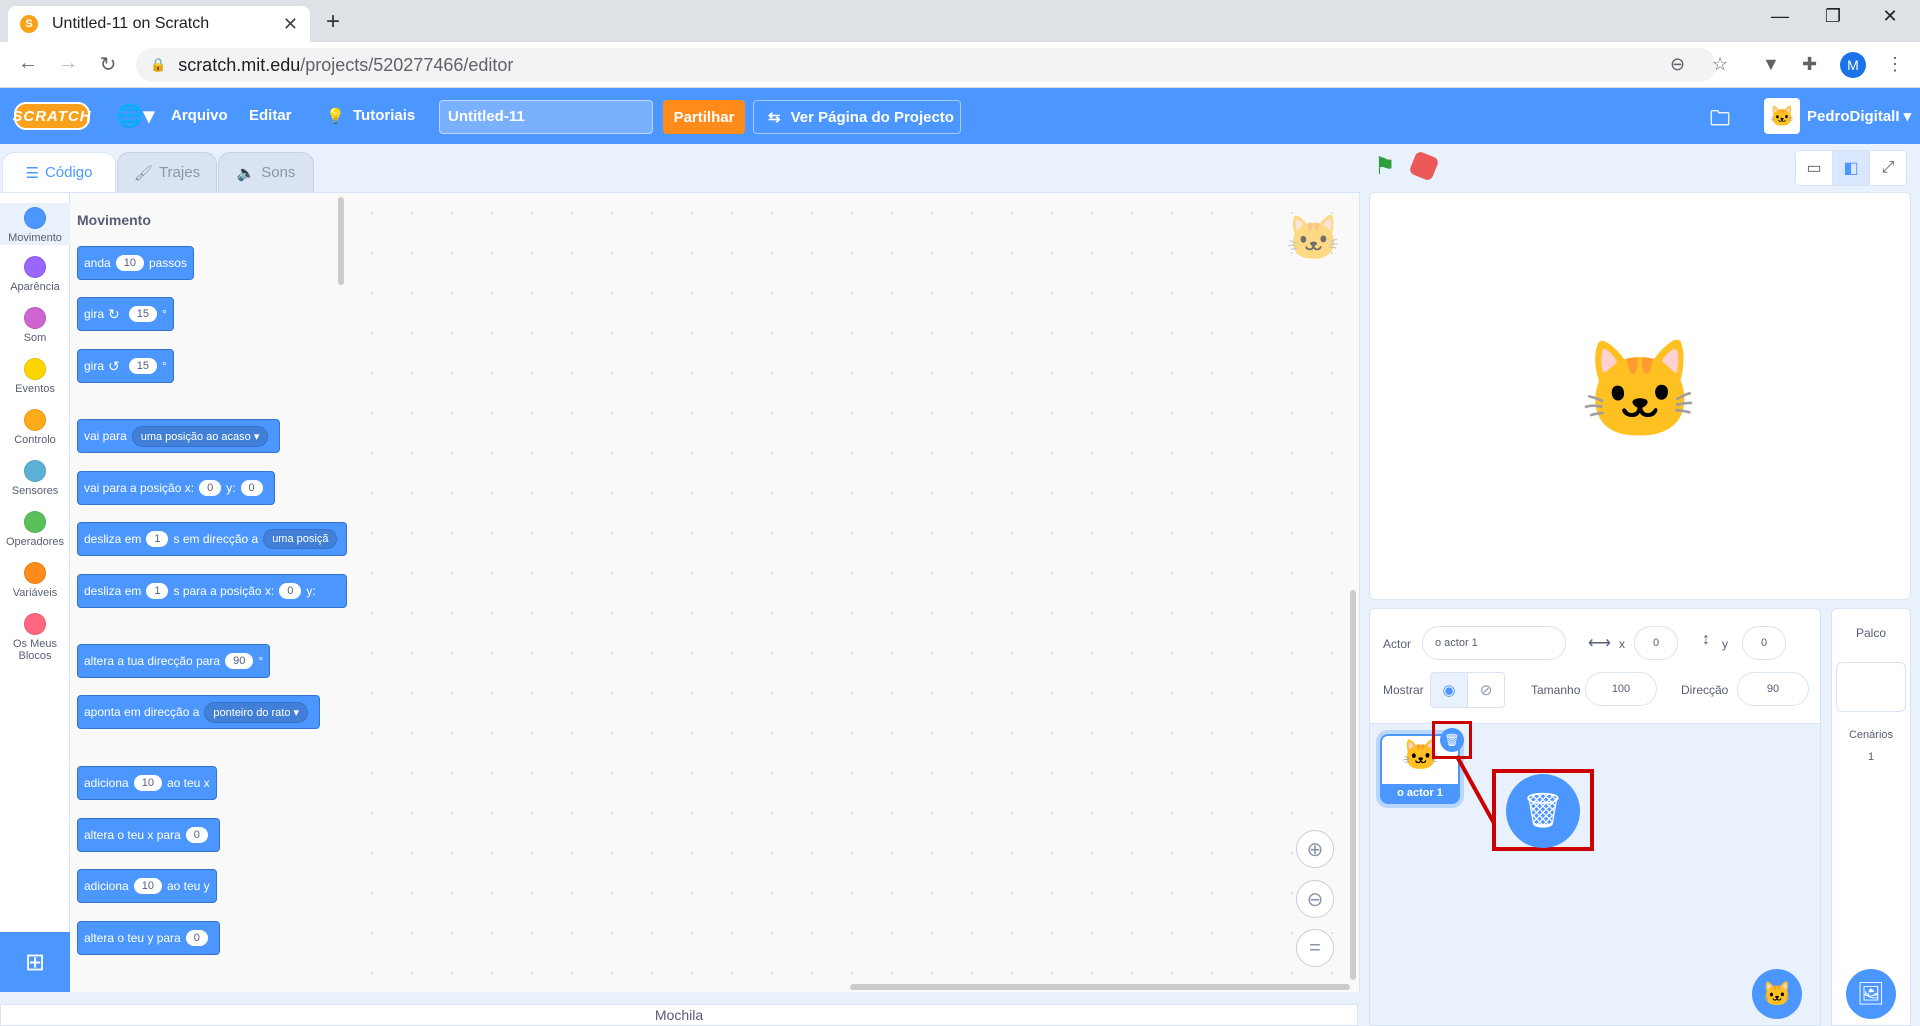  What do you see at coordinates (1871, 994) in the screenshot?
I see `choose-backdrop-button: 🖼` at bounding box center [1871, 994].